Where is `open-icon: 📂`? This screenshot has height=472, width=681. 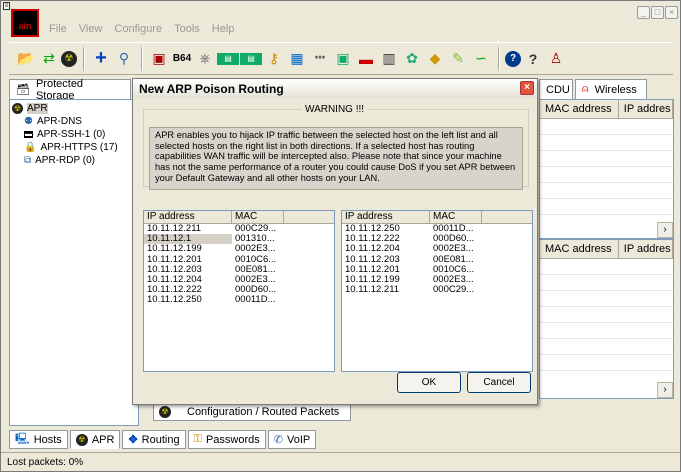
open-icon: 📂 is located at coordinates (26, 59).